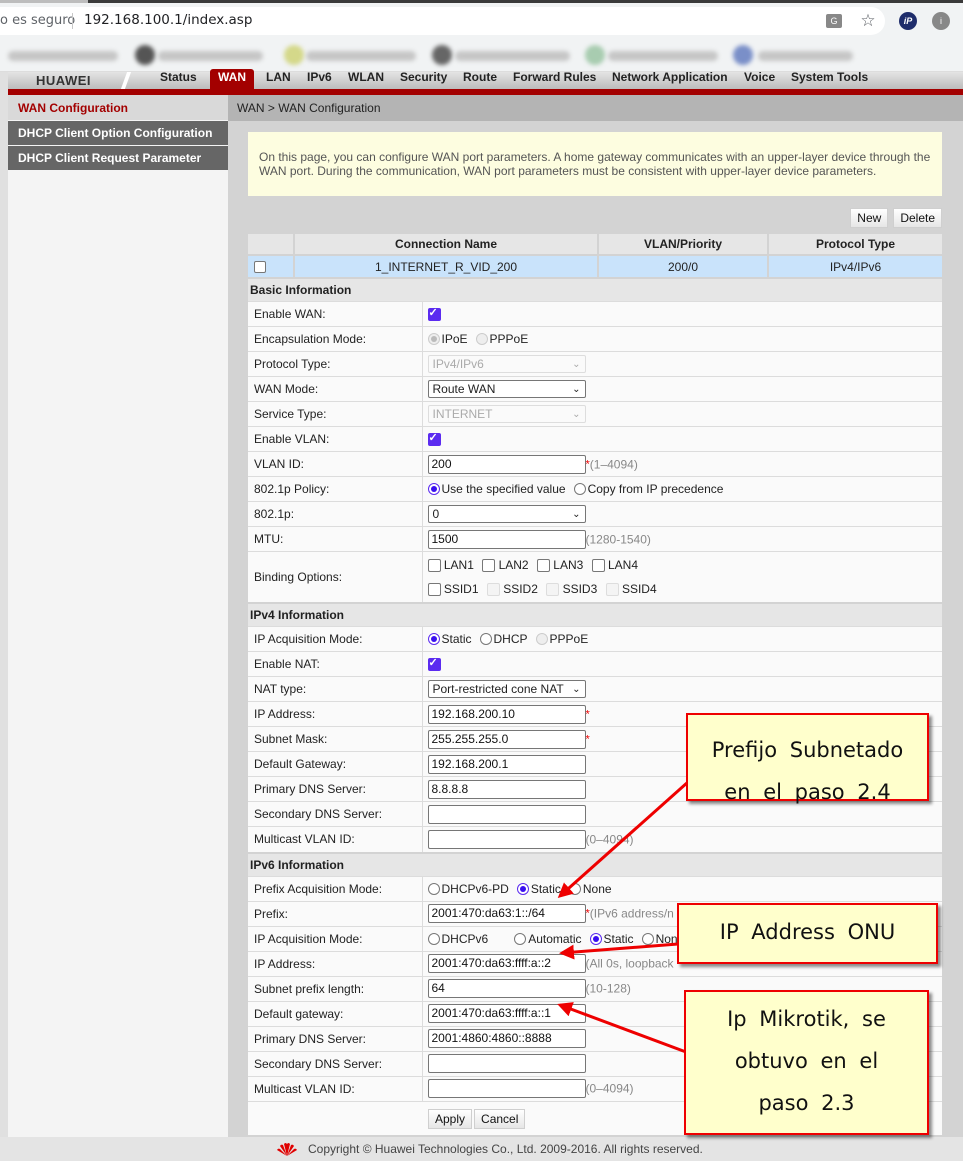 This screenshot has height=1161, width=963. What do you see at coordinates (434, 590) in the screenshot?
I see `bind-ssid1-checkbox` at bounding box center [434, 590].